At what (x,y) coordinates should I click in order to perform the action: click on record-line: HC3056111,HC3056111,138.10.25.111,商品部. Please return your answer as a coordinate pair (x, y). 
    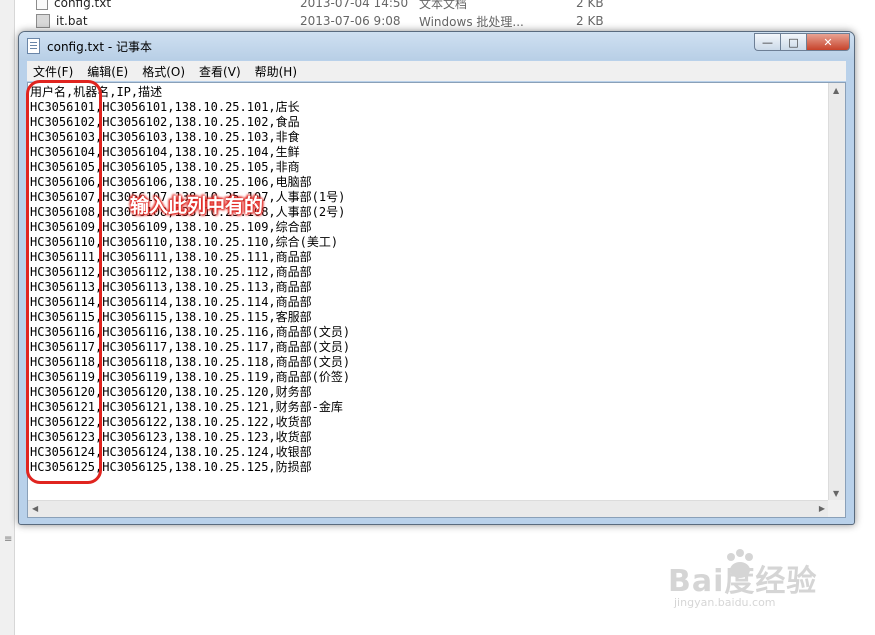
    Looking at the image, I should click on (171, 257).